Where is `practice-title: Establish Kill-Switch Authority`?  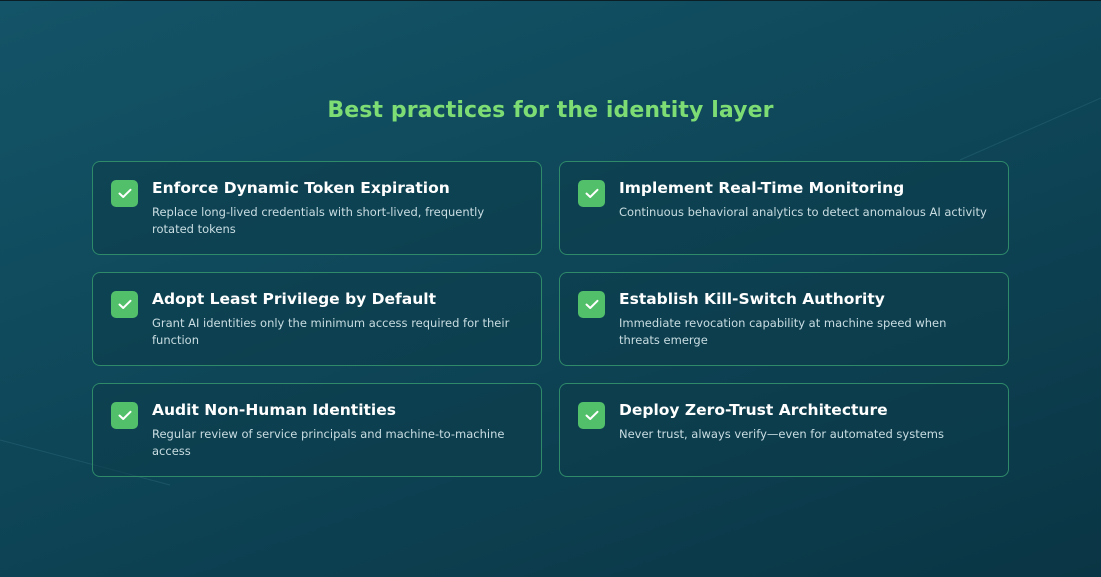 practice-title: Establish Kill-Switch Authority is located at coordinates (752, 299).